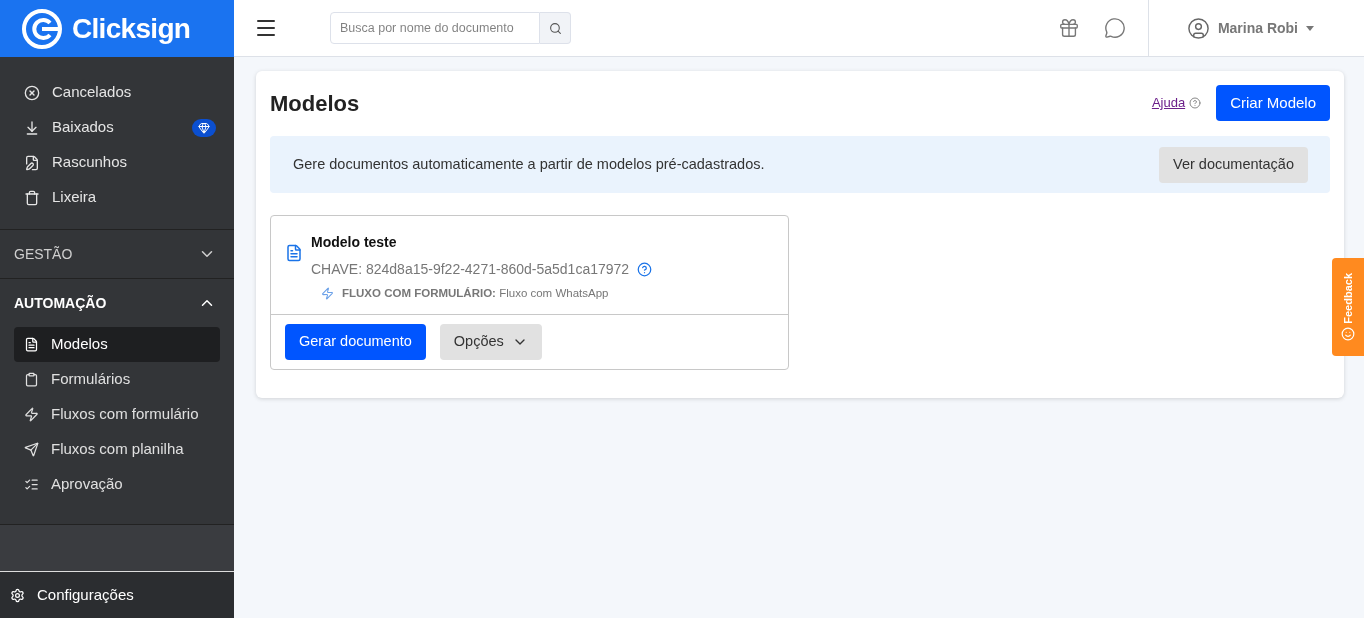 This screenshot has height=618, width=1364. Describe the element at coordinates (1273, 103) in the screenshot. I see `create-model-button: Criar Modelo` at that location.